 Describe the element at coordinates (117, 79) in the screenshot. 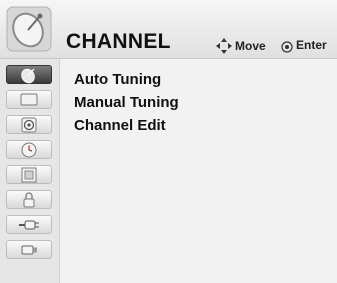

I see `menu-item-auto-tuning: Auto Tuning` at that location.